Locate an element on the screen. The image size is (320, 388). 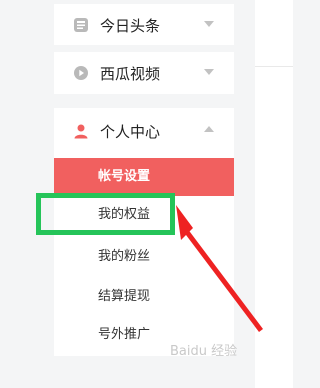
watermark: Baidu 经验 is located at coordinates (204, 351).